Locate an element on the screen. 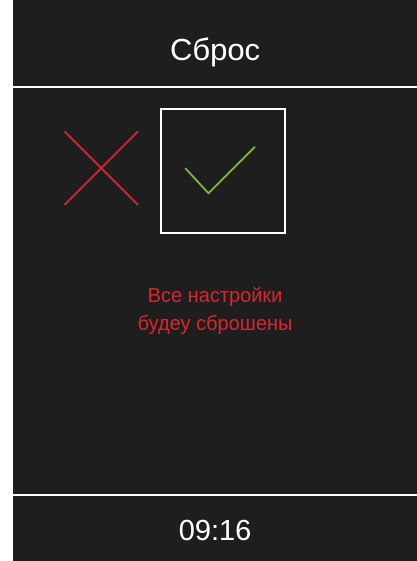 The width and height of the screenshot is (417, 561). warning-line-2: будеу сброшены is located at coordinates (215, 324).